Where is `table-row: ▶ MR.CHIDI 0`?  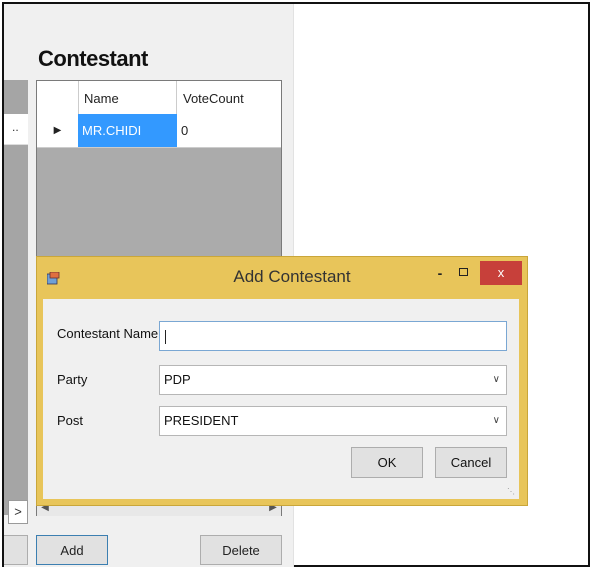
table-row: ▶ MR.CHIDI 0 is located at coordinates (159, 131).